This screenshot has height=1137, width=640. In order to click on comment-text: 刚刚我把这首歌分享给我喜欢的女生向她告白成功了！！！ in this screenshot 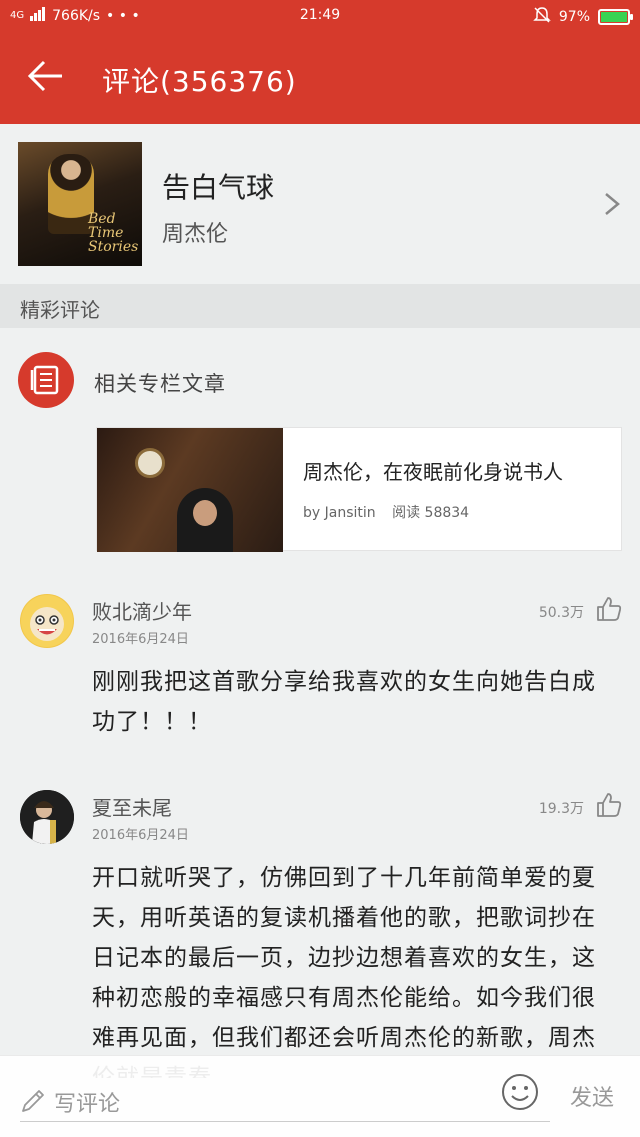, I will do `click(344, 702)`.